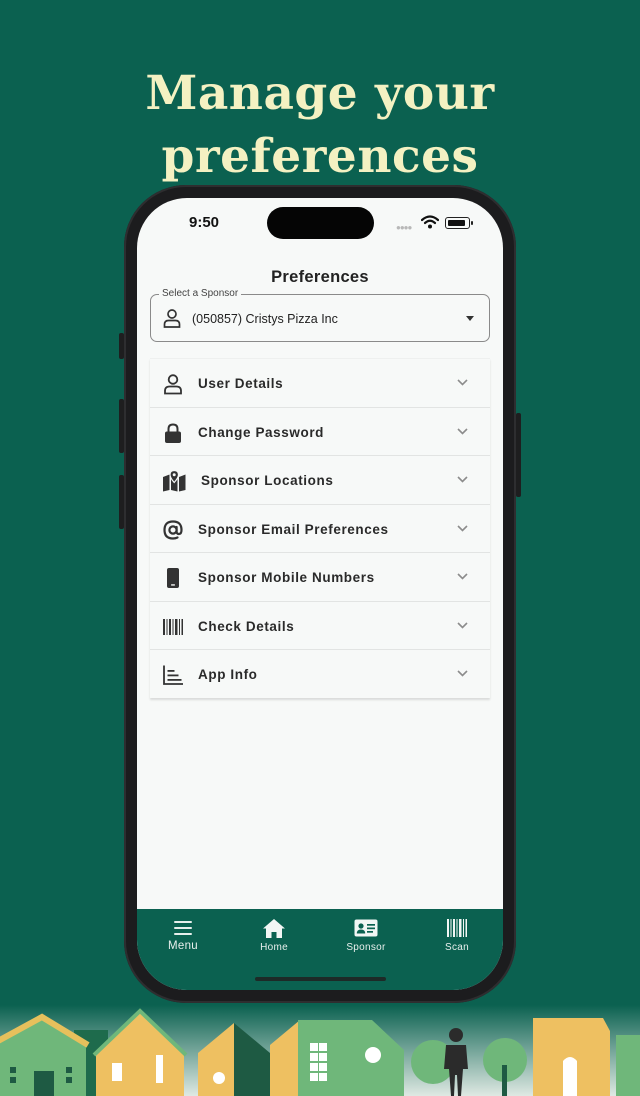  I want to click on section-sponsor-email-preferences: Sponsor Email Preferences, so click(320, 528).